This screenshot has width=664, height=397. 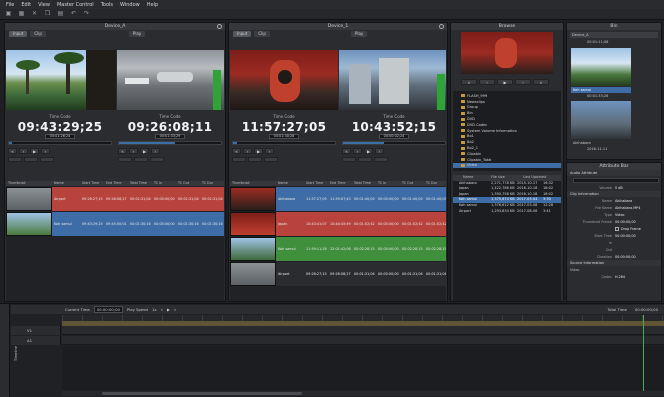 What do you see at coordinates (47, 14) in the screenshot?
I see `copy-icon: ❐` at bounding box center [47, 14].